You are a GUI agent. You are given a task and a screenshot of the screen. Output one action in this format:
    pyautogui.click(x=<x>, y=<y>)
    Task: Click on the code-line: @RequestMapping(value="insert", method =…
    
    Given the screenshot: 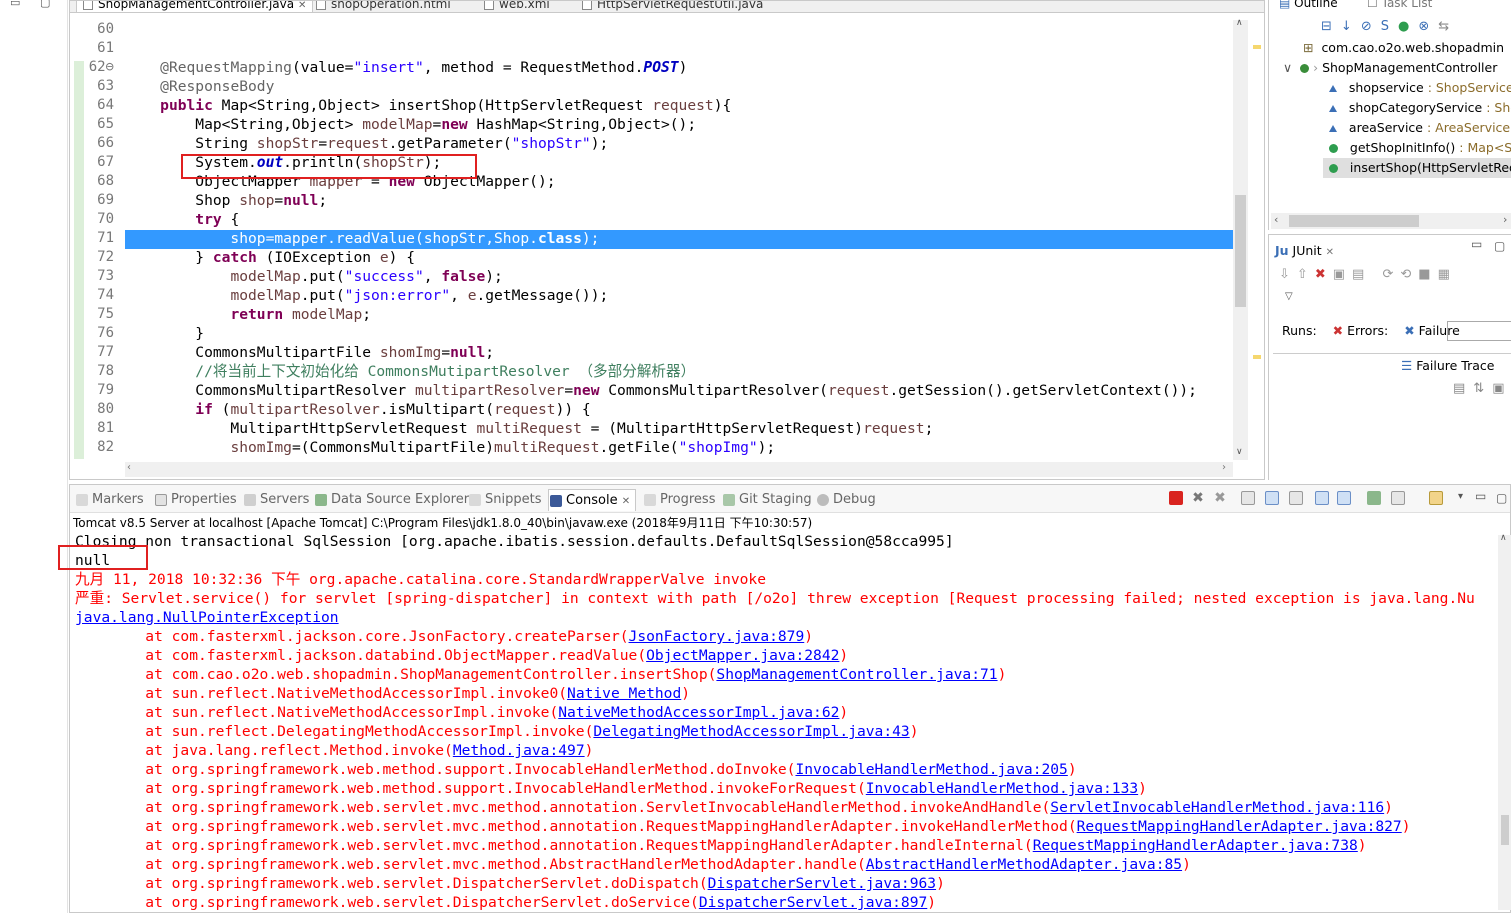 What is the action you would take?
    pyautogui.click(x=406, y=67)
    